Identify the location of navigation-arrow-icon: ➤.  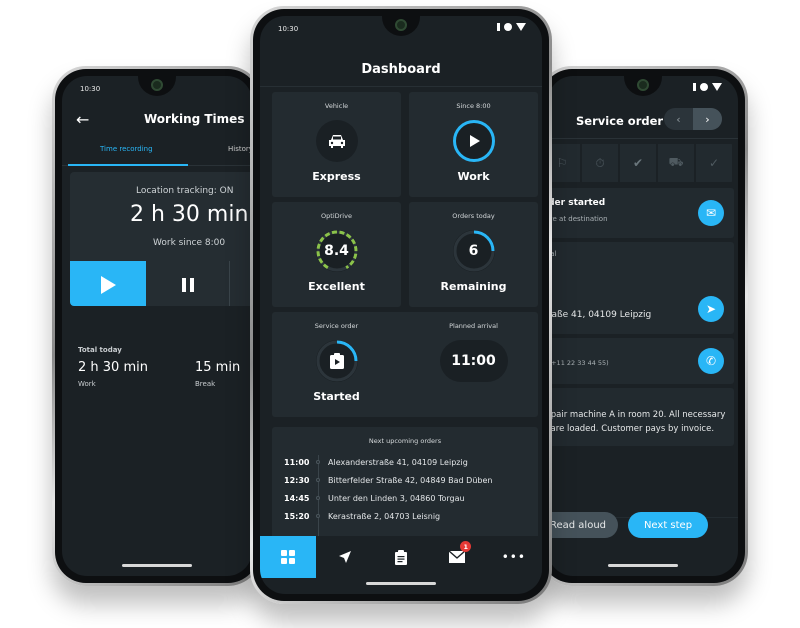
(711, 309).